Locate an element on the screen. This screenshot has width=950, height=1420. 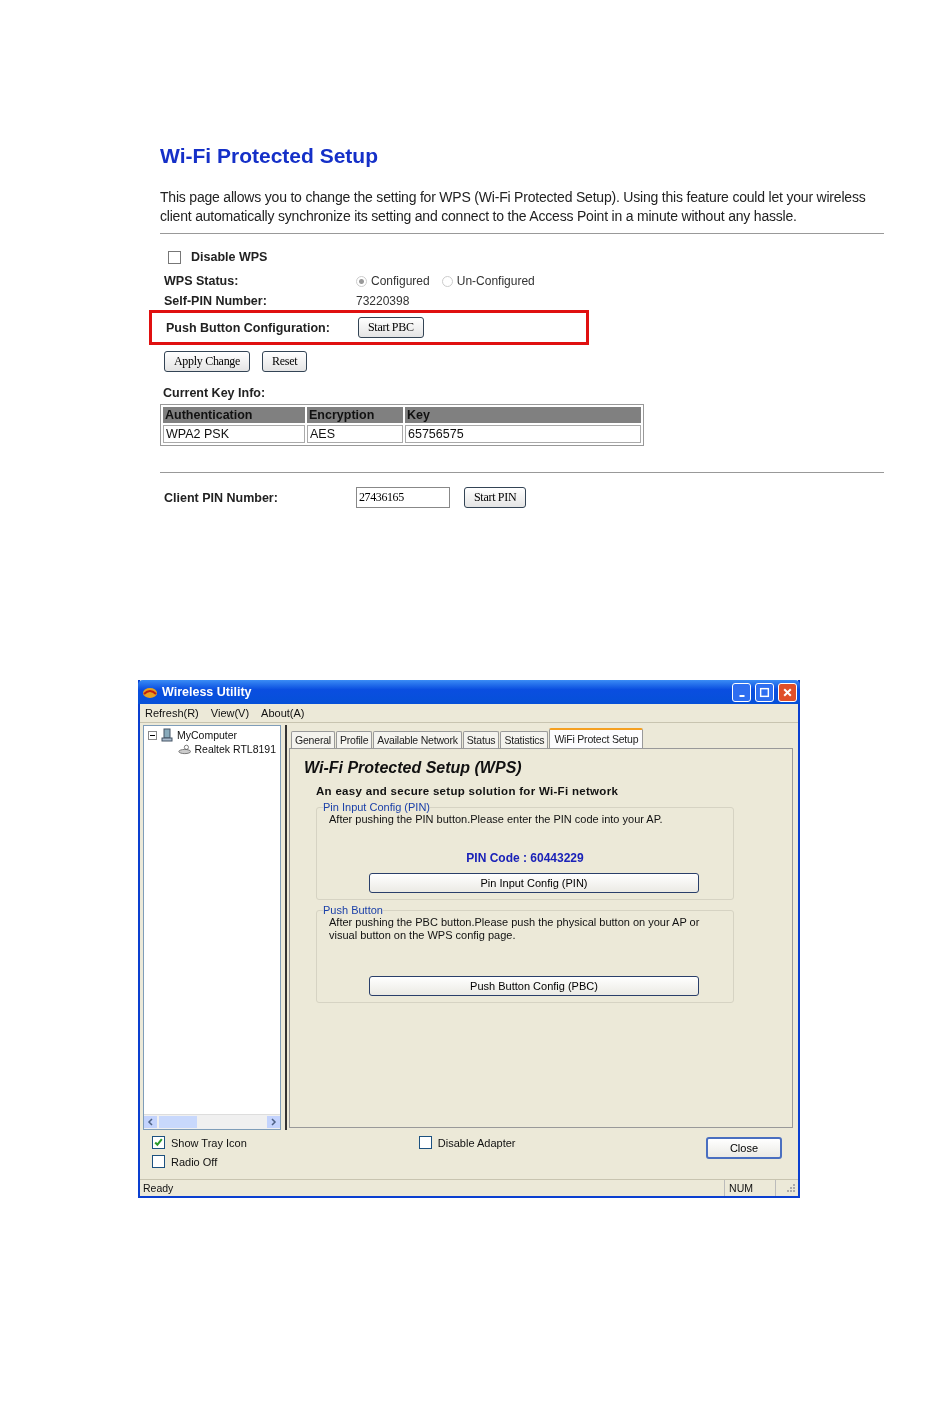
pin-code: PIN Code : 60443229 is located at coordinates (525, 858).